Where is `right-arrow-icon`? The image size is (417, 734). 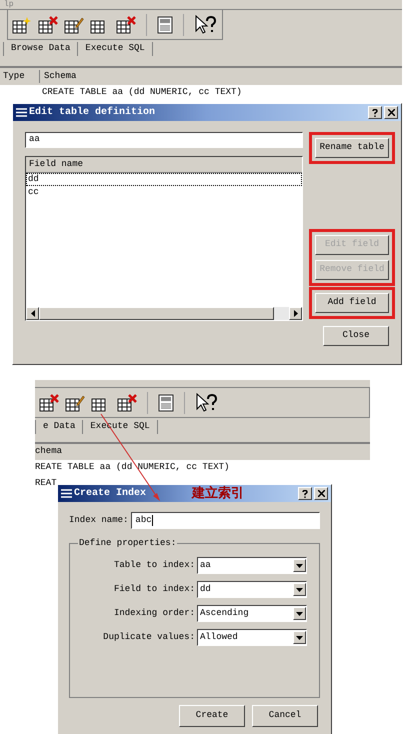
right-arrow-icon is located at coordinates (296, 313).